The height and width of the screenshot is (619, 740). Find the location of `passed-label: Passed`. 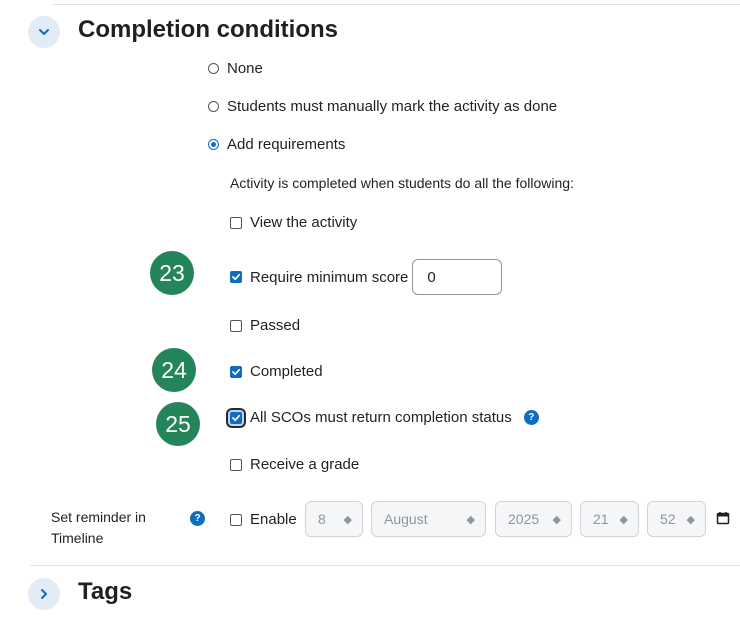

passed-label: Passed is located at coordinates (275, 325).